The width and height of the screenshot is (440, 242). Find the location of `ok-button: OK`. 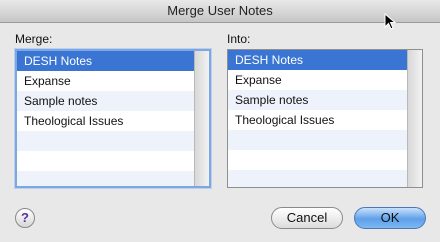

ok-button: OK is located at coordinates (390, 218).